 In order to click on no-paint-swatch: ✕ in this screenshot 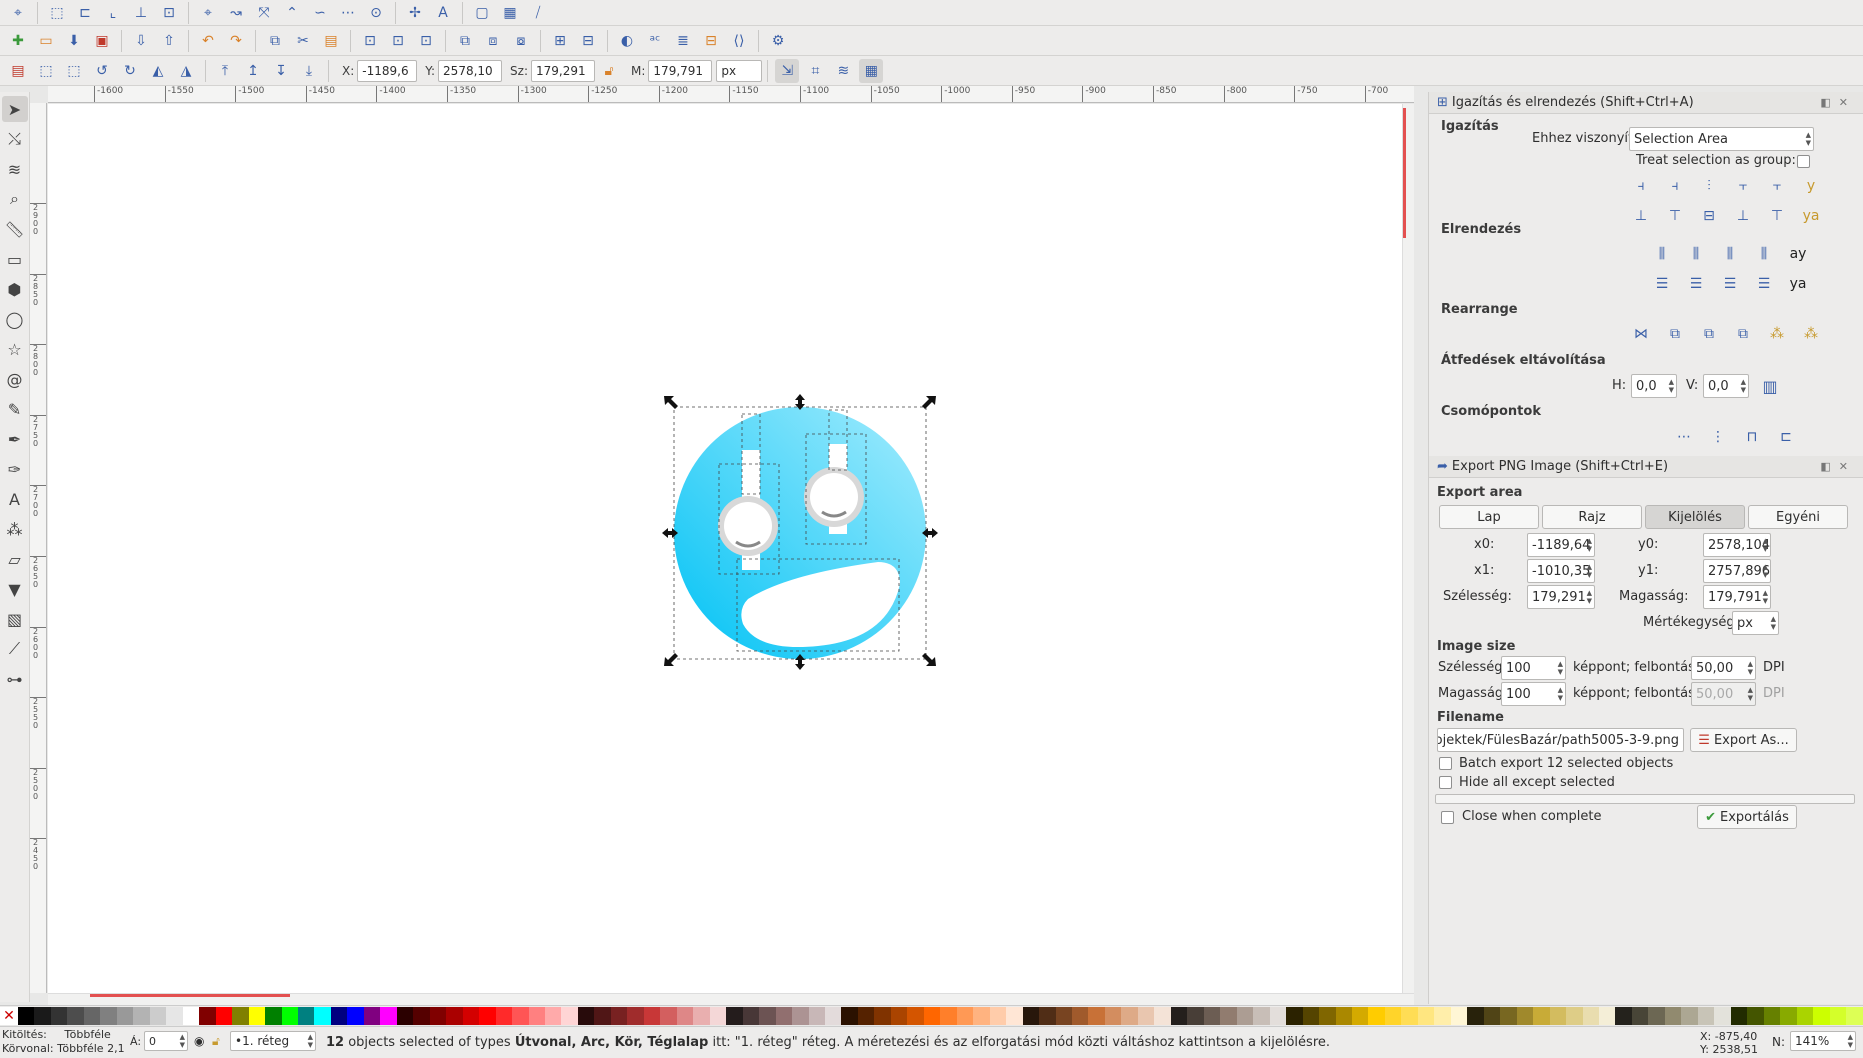, I will do `click(9, 1016)`.